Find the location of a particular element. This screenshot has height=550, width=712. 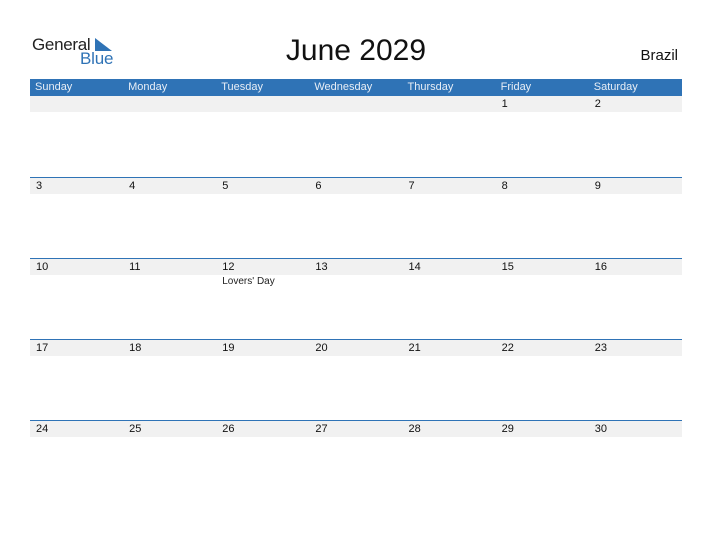

day-cell: 3 is located at coordinates (76, 186).